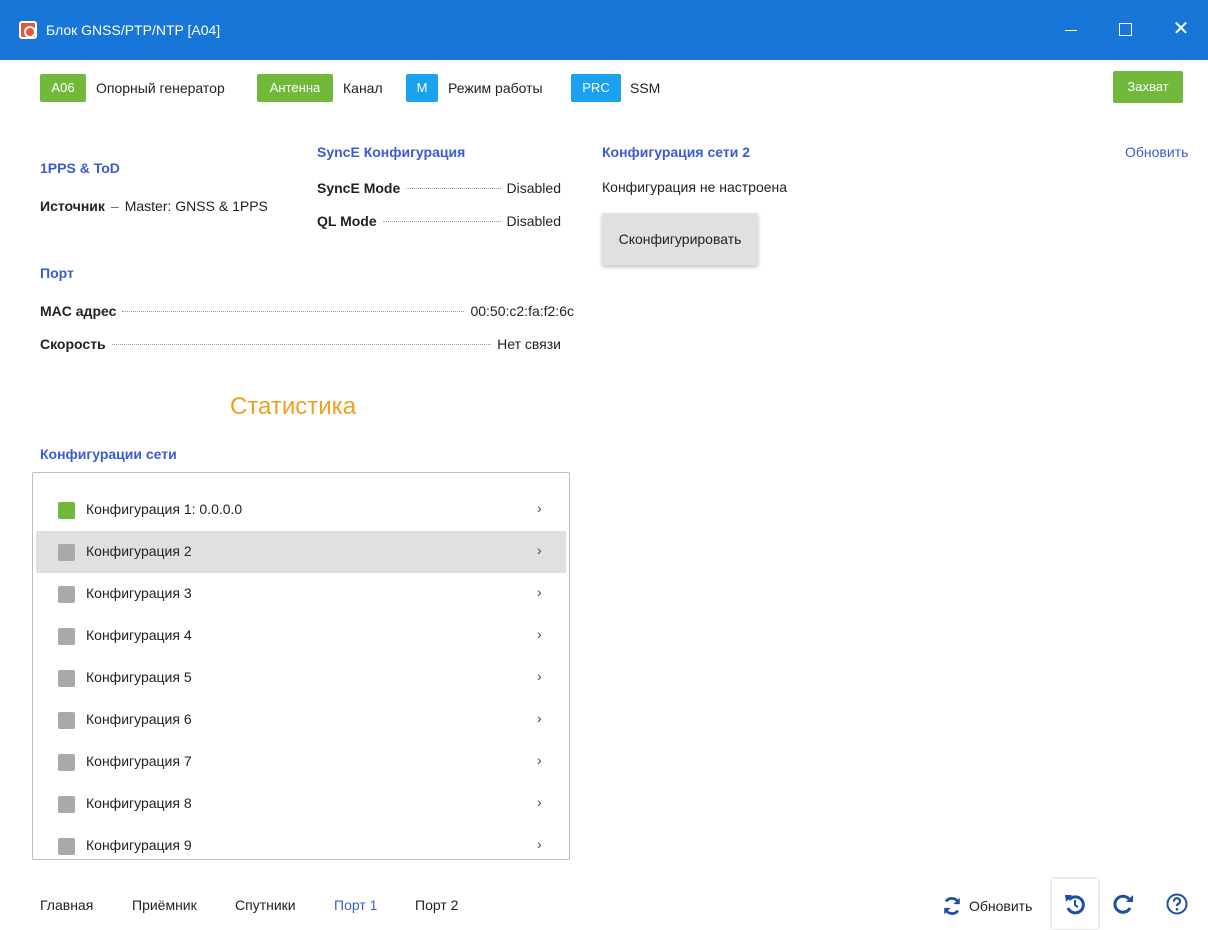 This screenshot has width=1208, height=930. Describe the element at coordinates (301, 762) in the screenshot. I see `list-item: Конфигурация 7 ›` at that location.